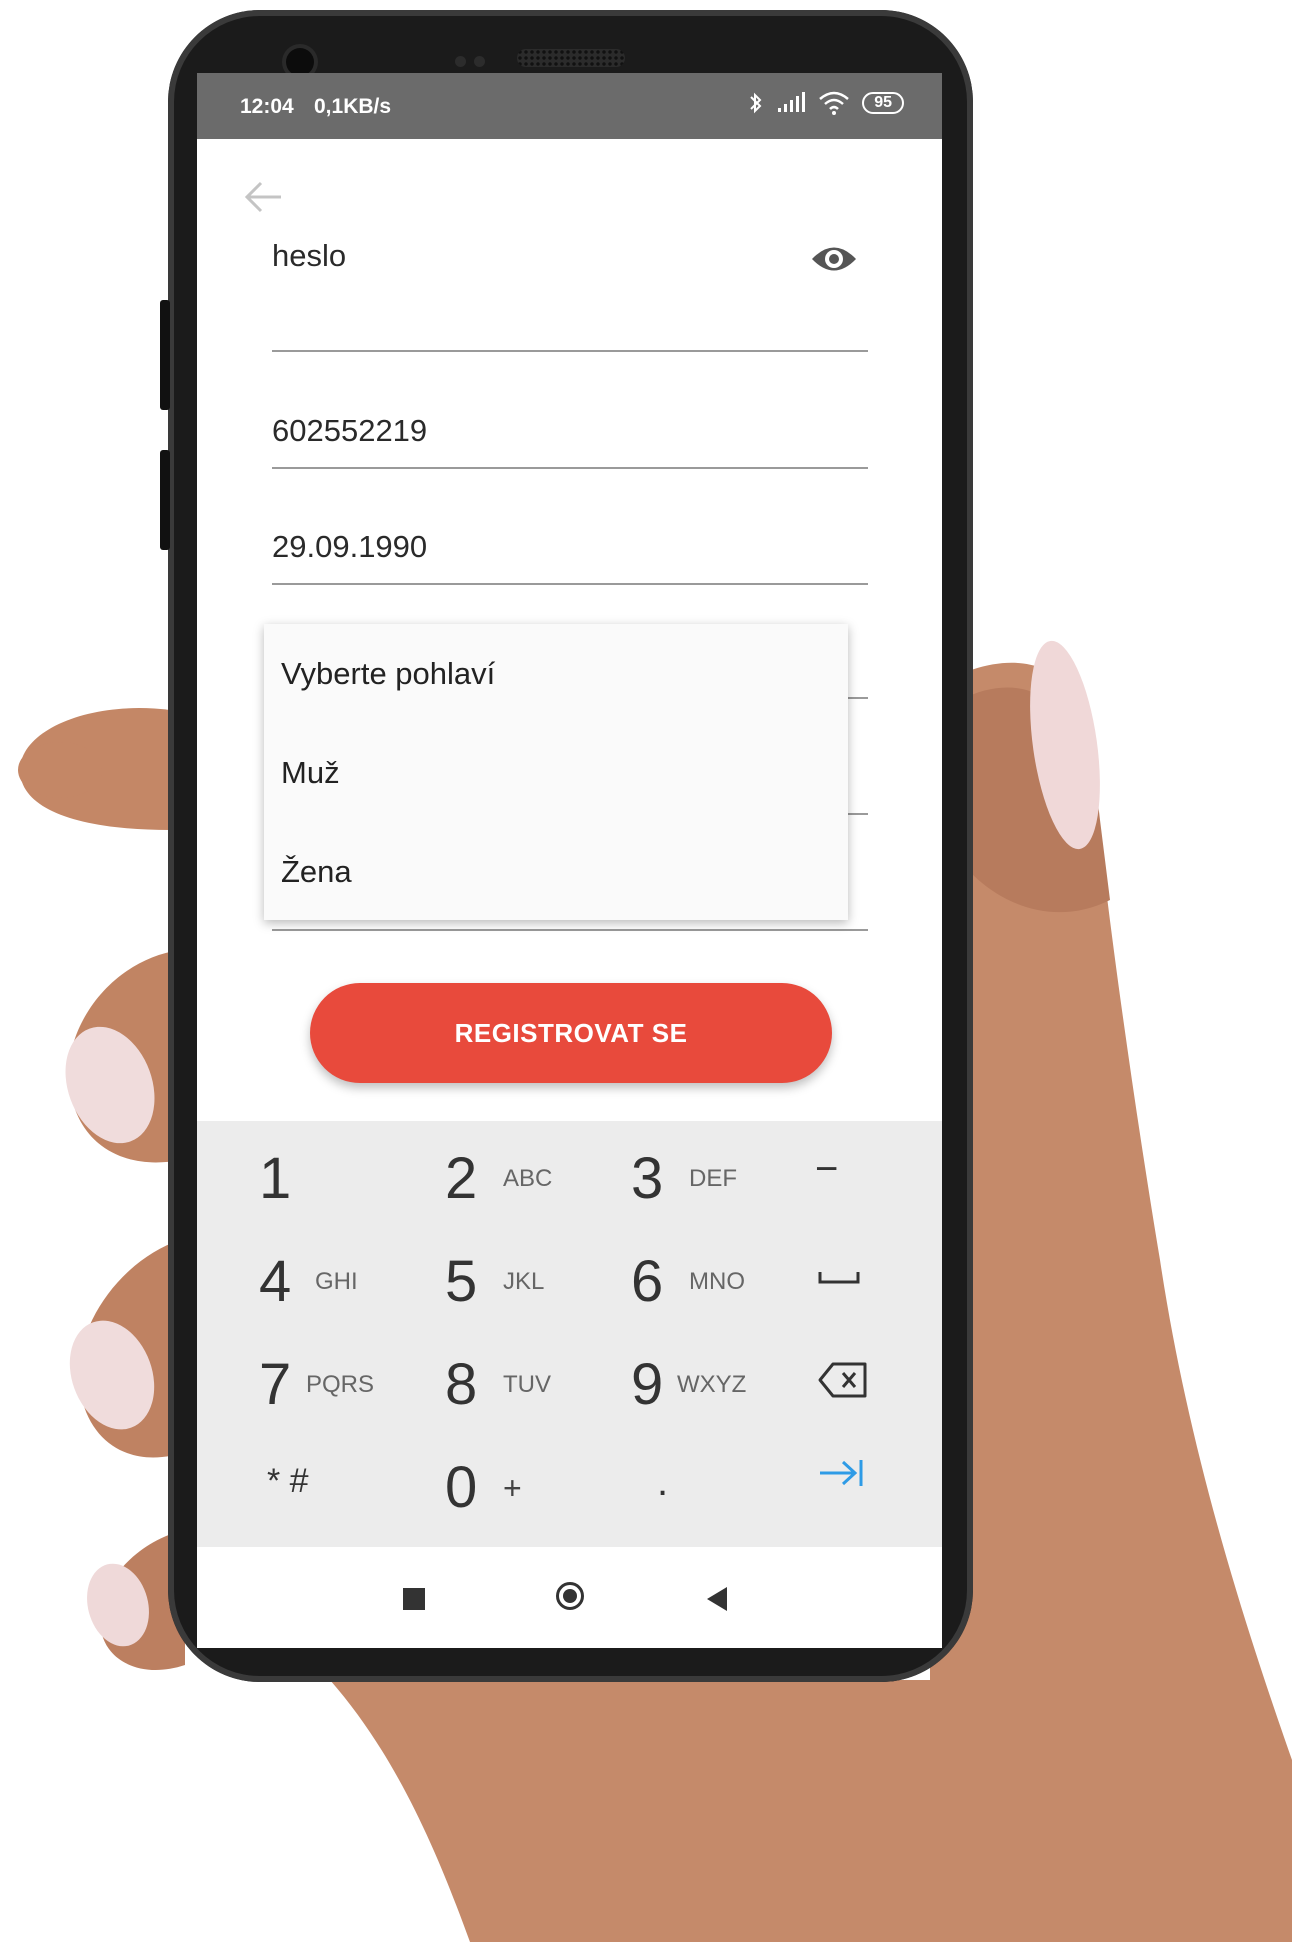  I want to click on key-digit: 6, so click(647, 1281).